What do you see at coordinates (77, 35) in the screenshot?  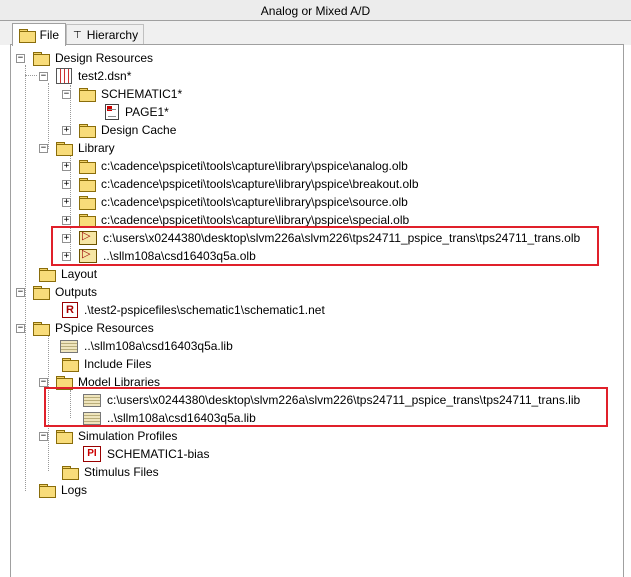 I see `hierarchy-icon: ⊤` at bounding box center [77, 35].